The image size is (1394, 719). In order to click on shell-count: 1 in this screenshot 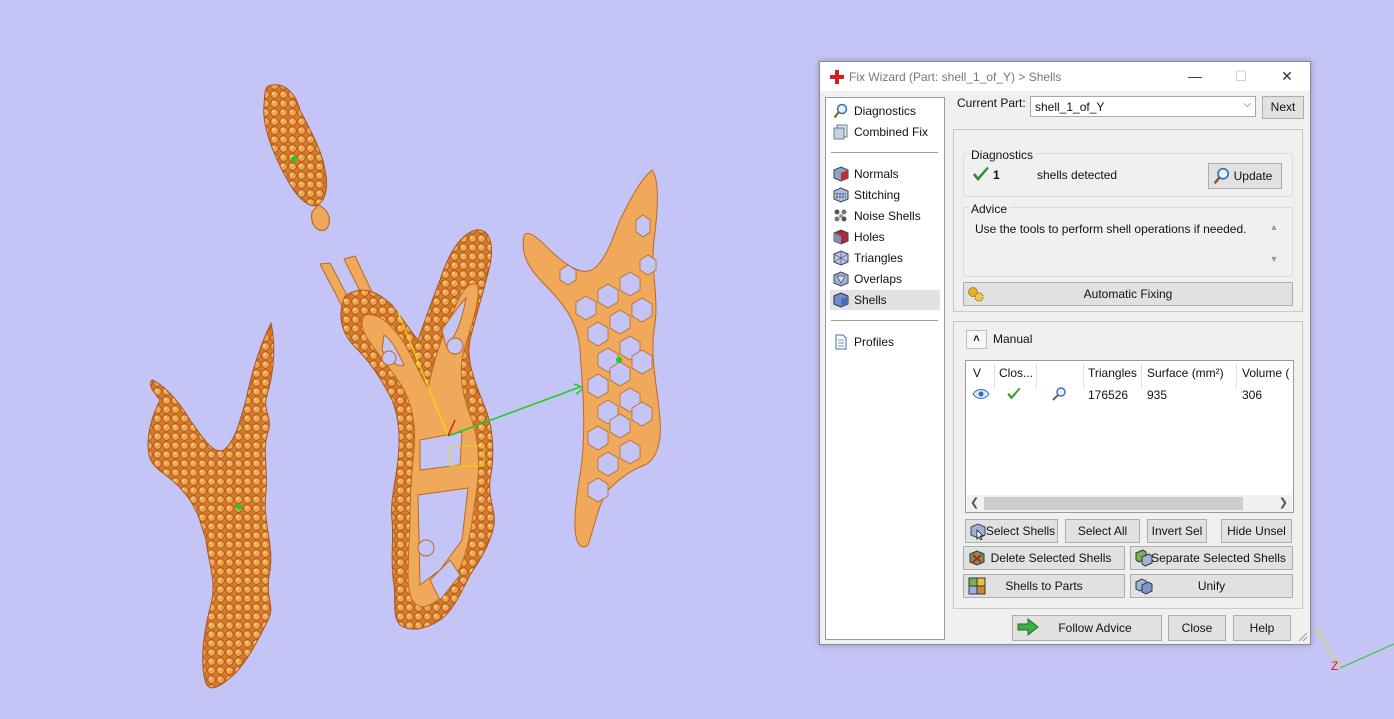, I will do `click(996, 175)`.